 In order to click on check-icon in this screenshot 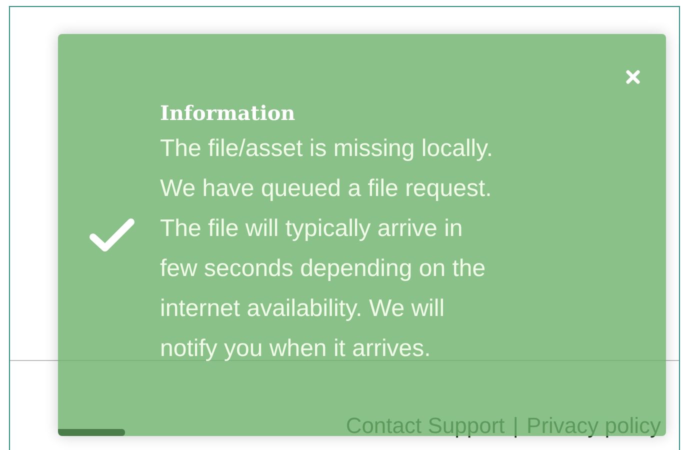, I will do `click(112, 235)`.